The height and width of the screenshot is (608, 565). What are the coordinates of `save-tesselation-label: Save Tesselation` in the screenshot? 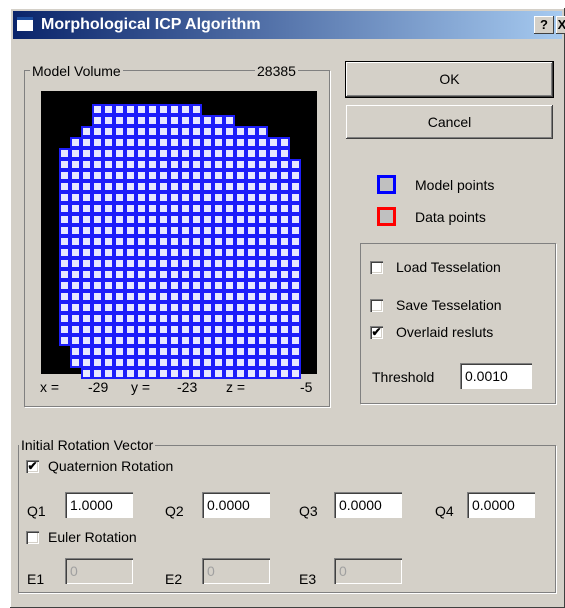 It's located at (449, 305).